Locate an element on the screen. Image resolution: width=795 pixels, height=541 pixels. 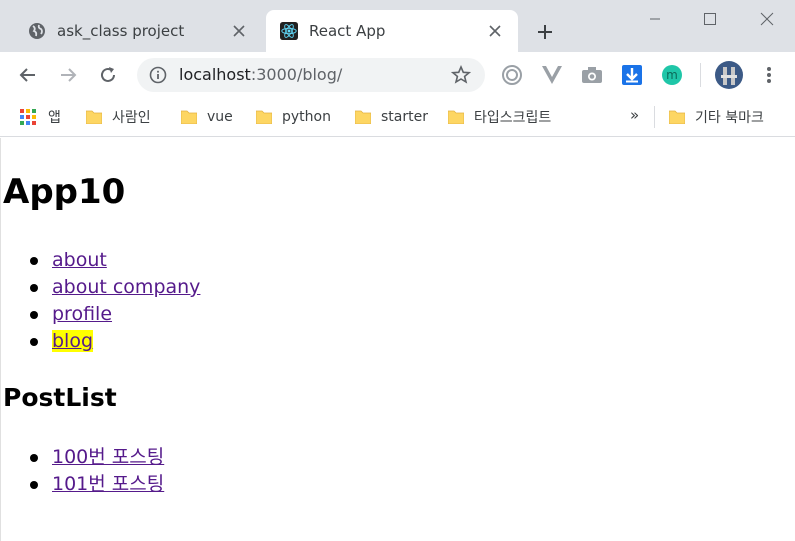
link-blog: blog is located at coordinates (73, 341).